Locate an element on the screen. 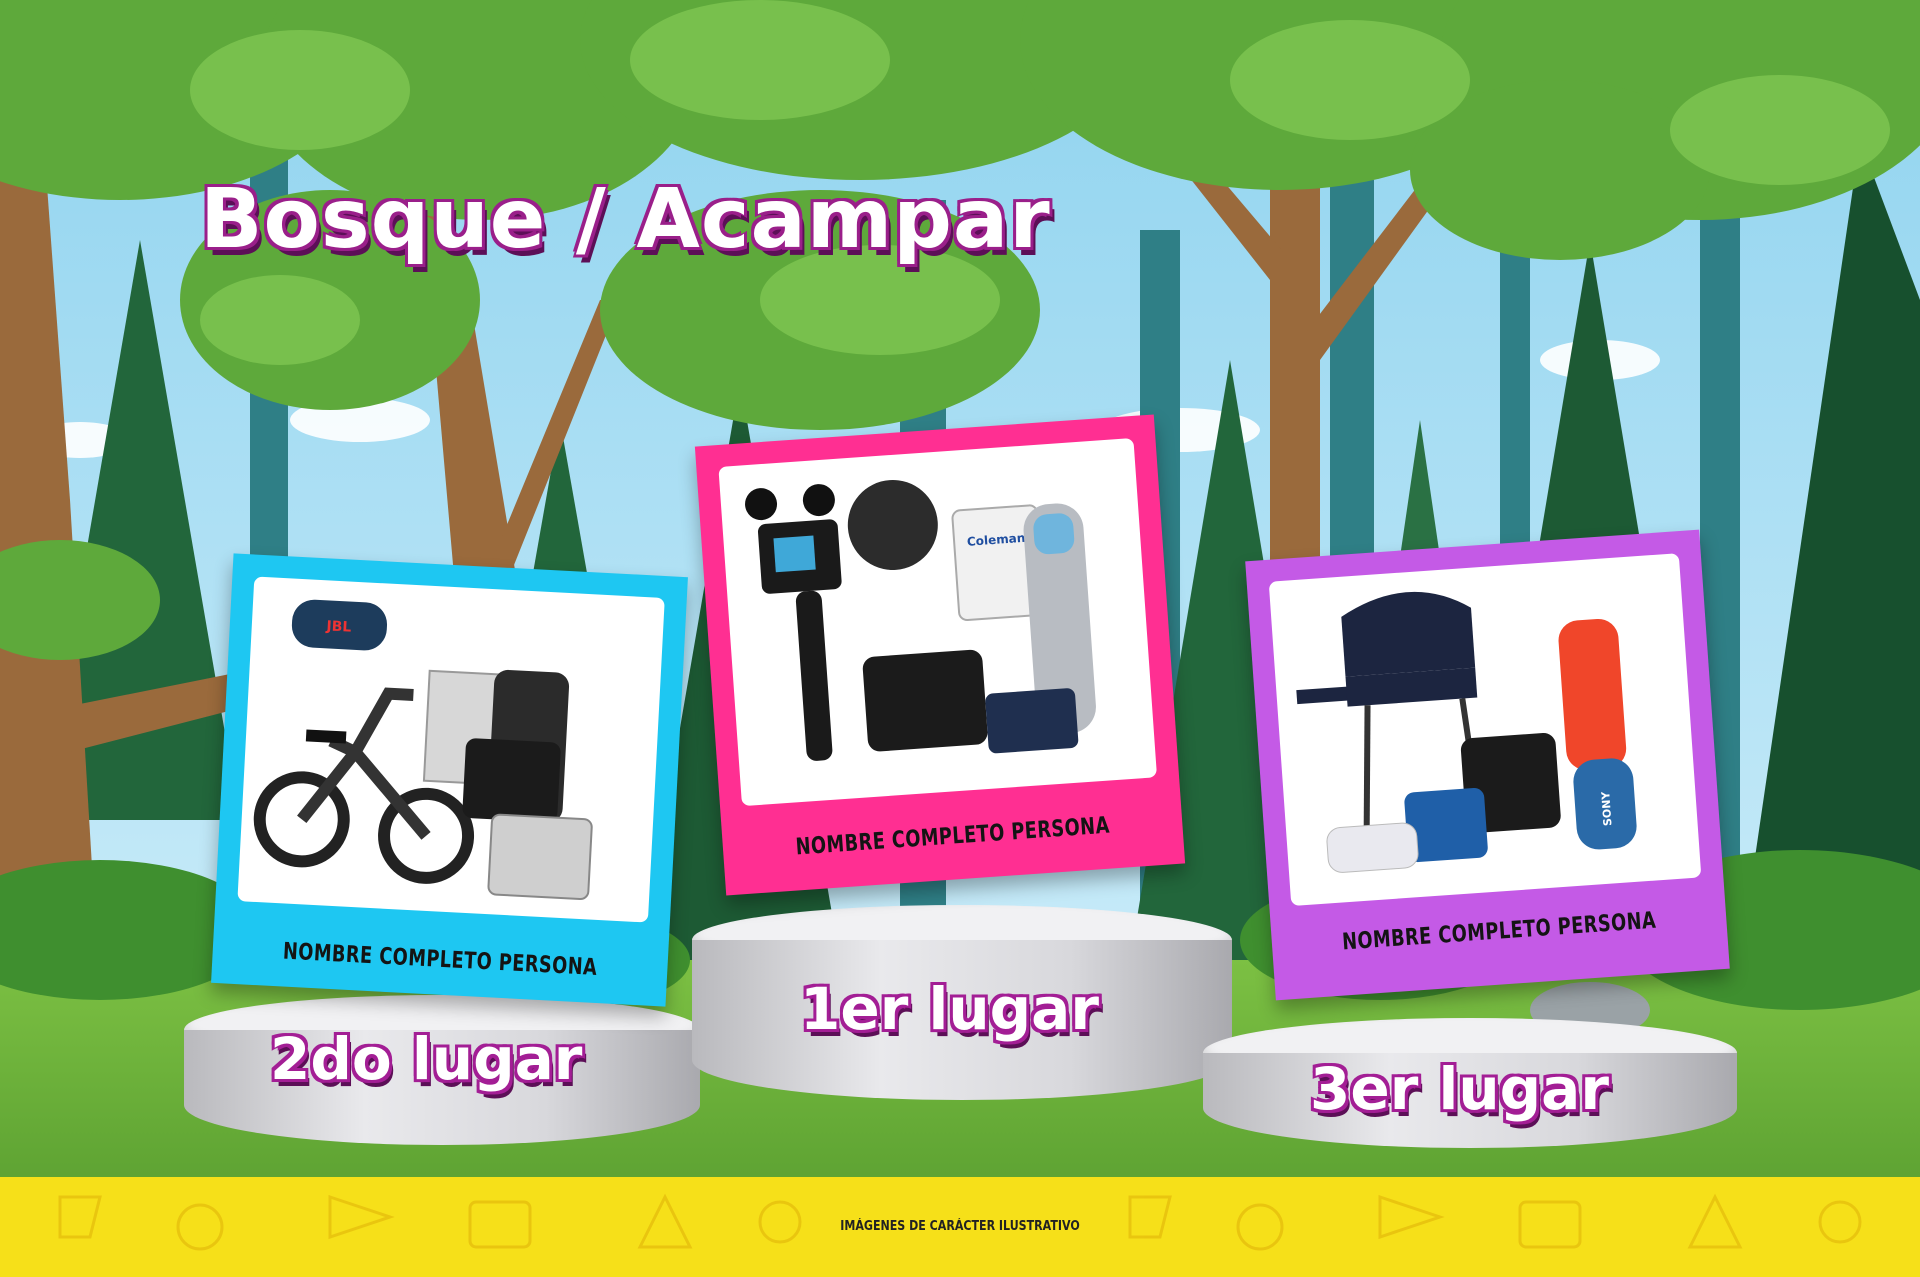  prize-card-first: Coleman NOMBRE COMPLETO PERSONA is located at coordinates (940, 655).